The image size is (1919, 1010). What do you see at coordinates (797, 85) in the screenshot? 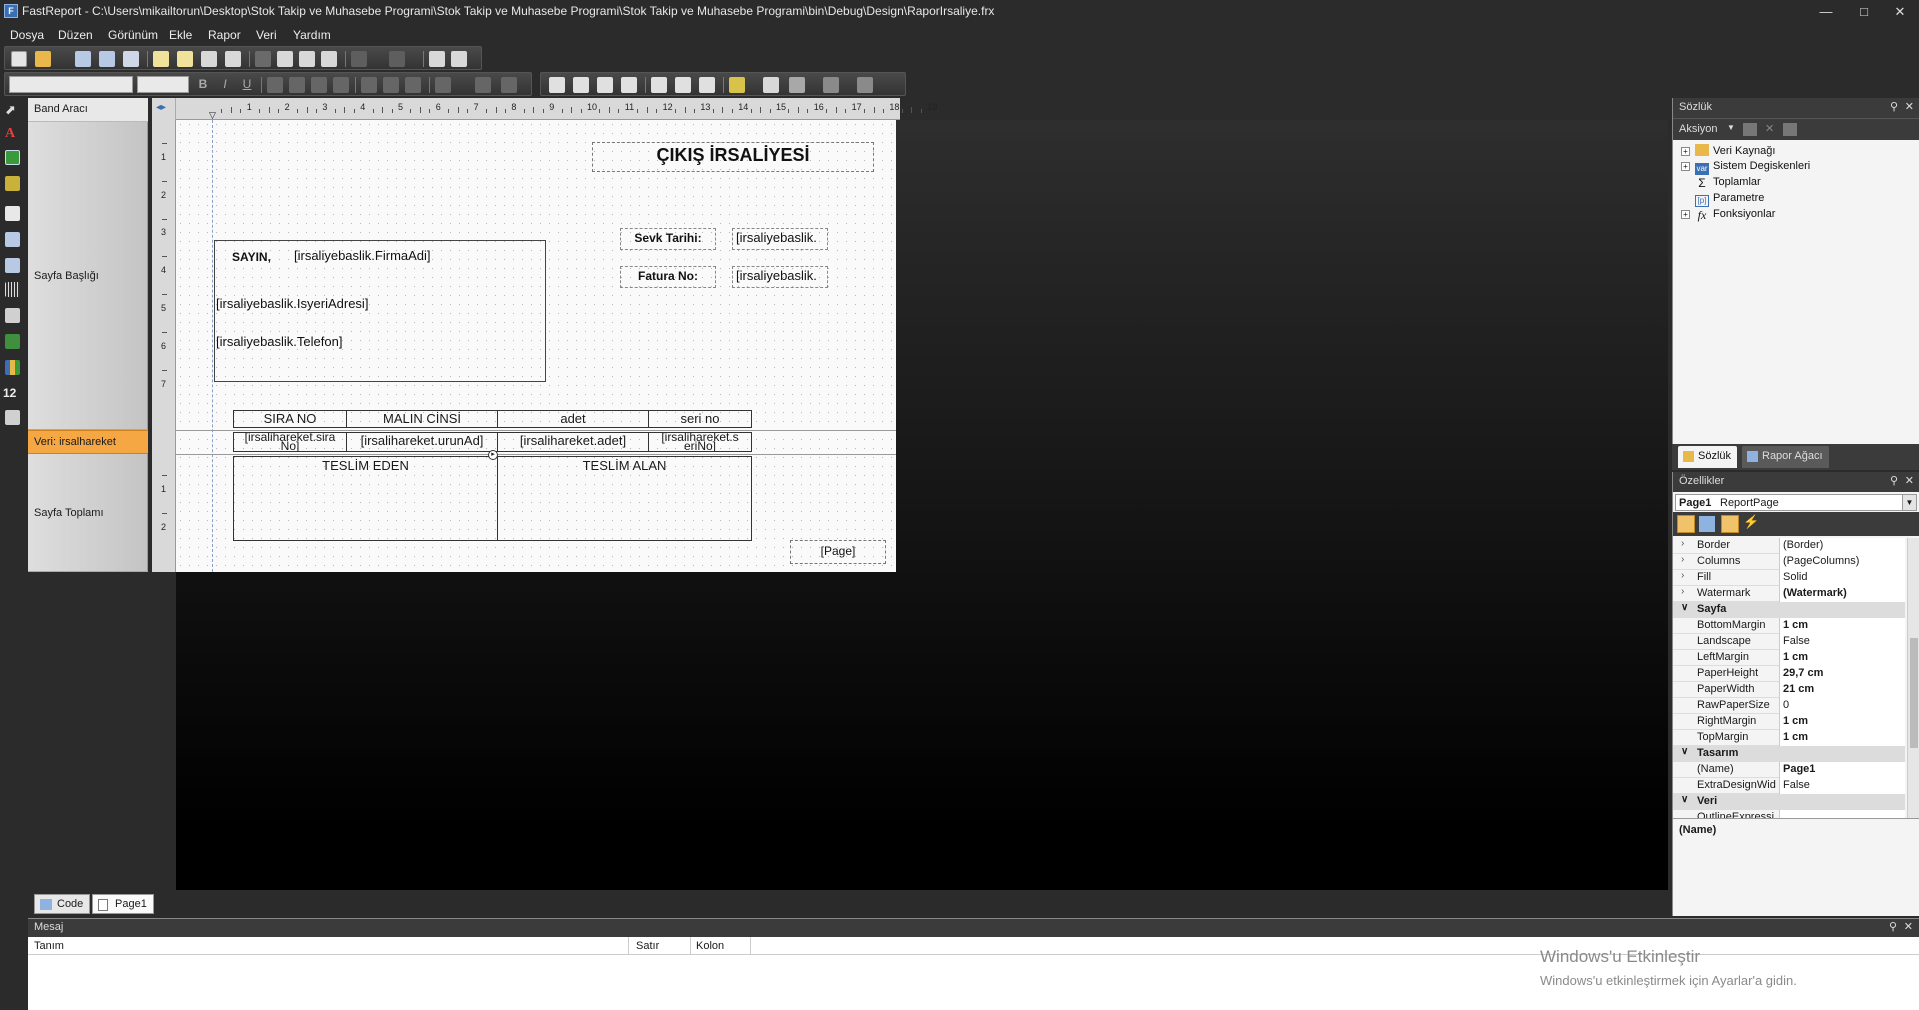
I see `line-color-icon` at bounding box center [797, 85].